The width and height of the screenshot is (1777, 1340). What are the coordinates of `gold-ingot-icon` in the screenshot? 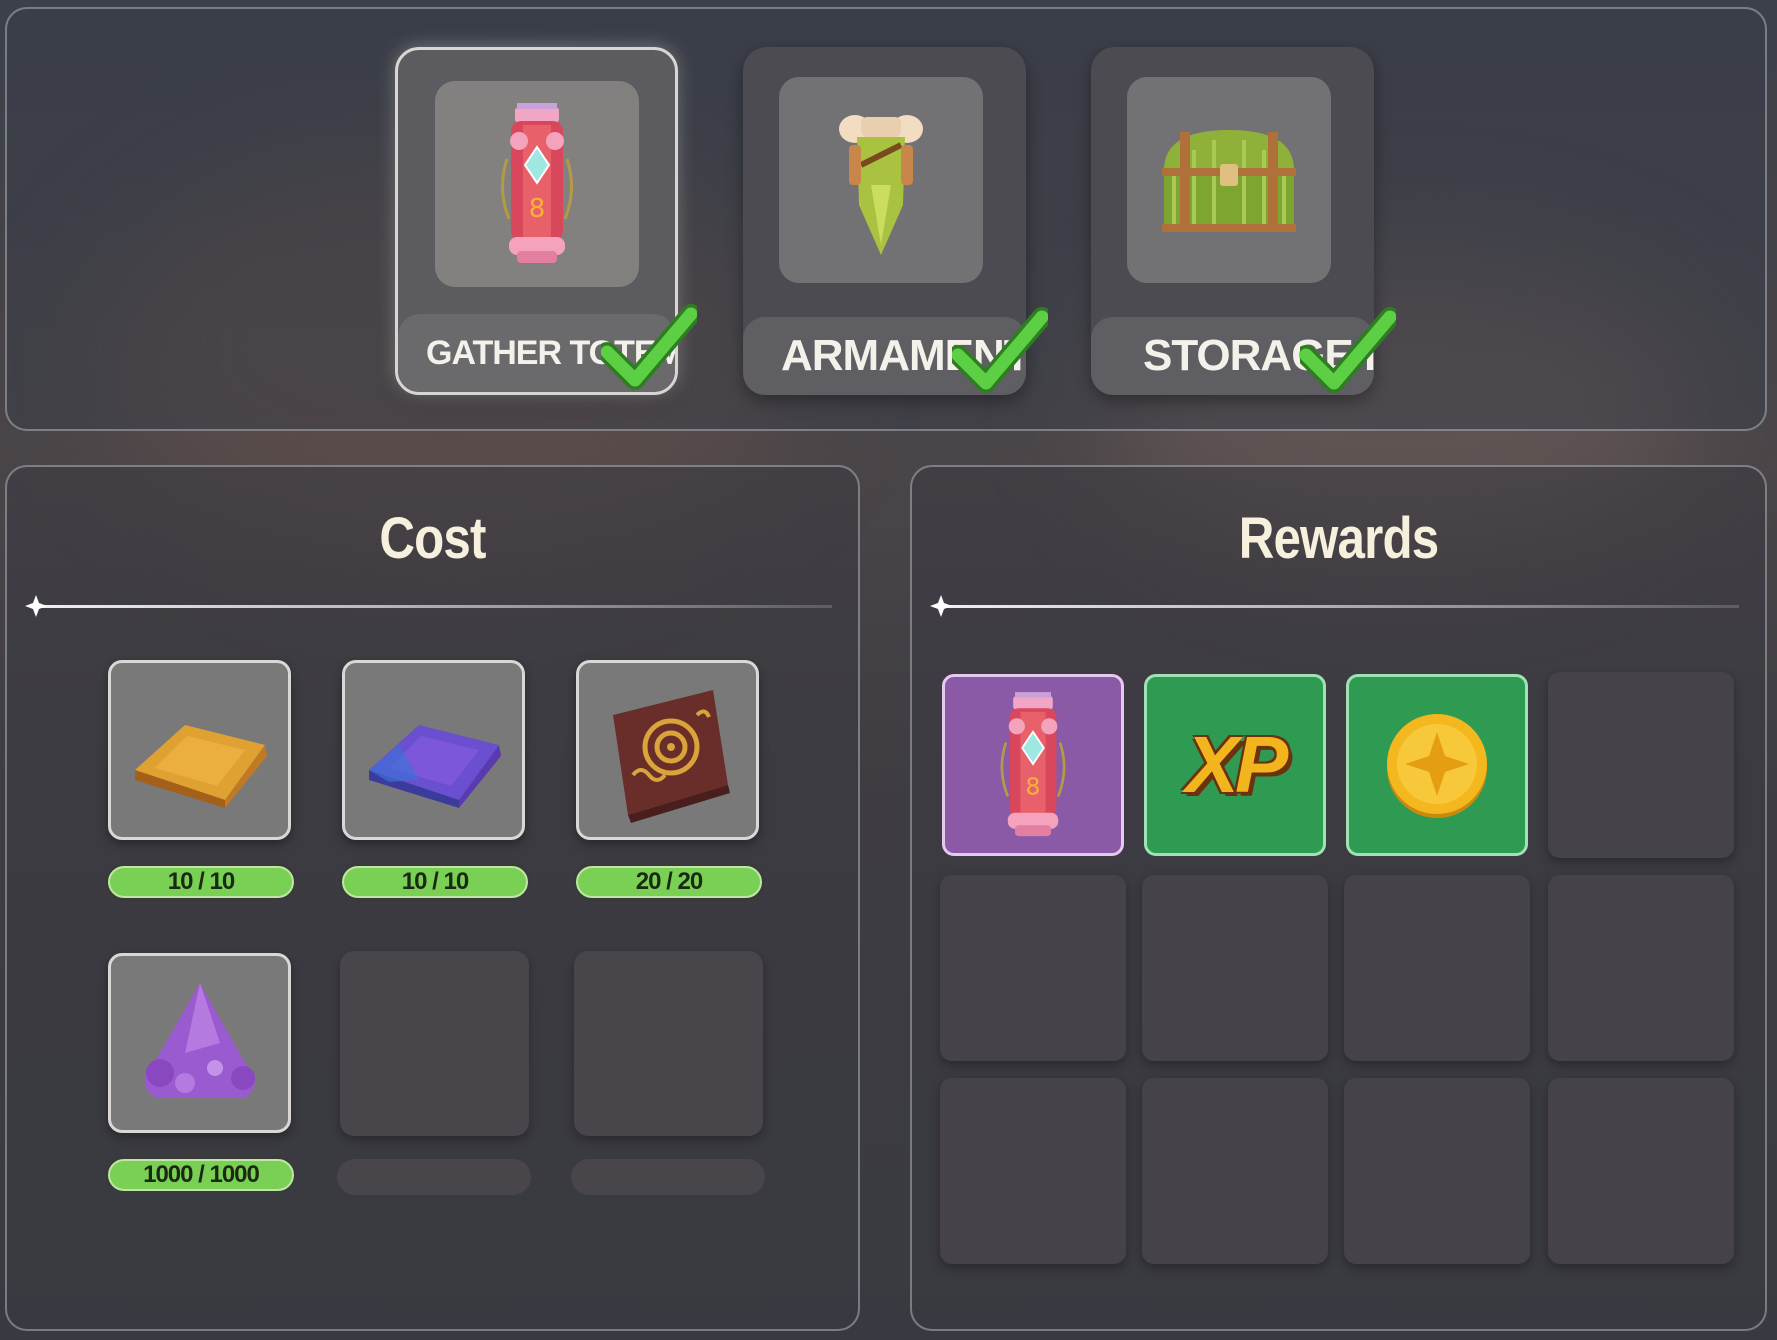 It's located at (200, 766).